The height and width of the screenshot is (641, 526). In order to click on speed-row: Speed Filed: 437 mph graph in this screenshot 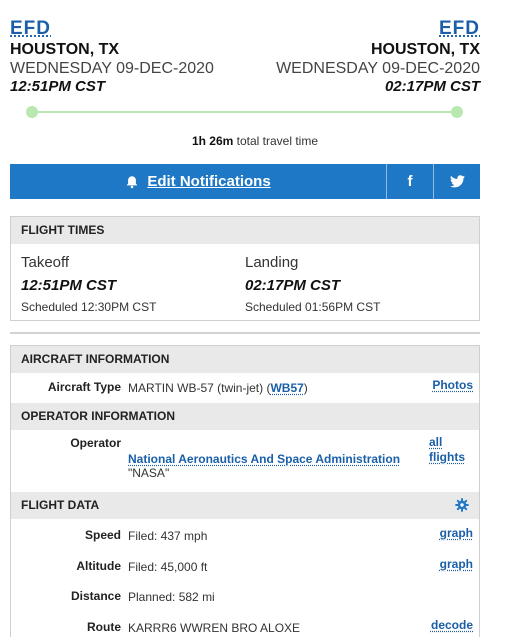, I will do `click(245, 534)`.